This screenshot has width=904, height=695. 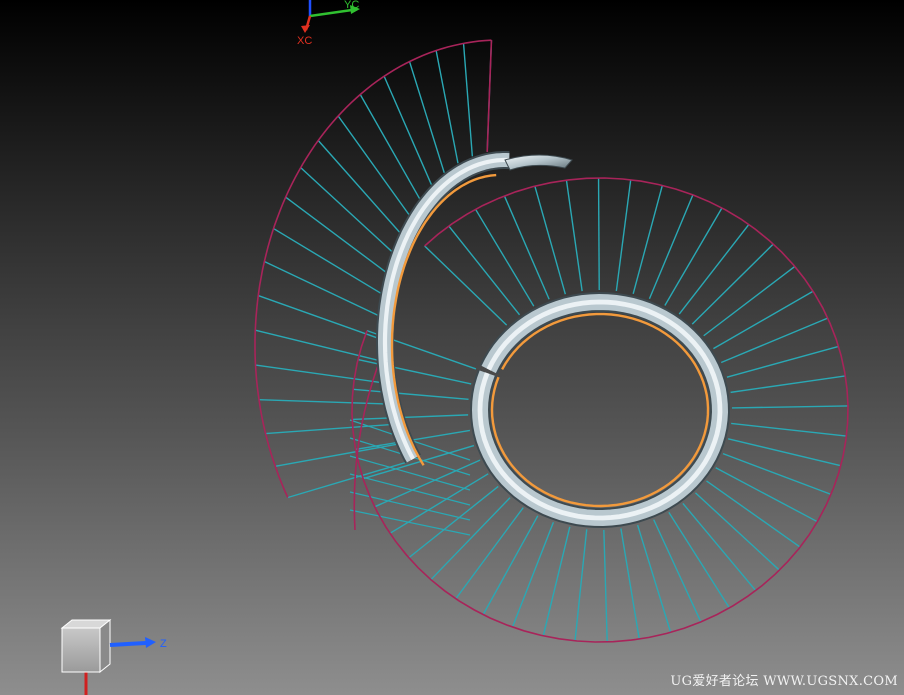 What do you see at coordinates (538, 162) in the screenshot?
I see `tube-end-cap` at bounding box center [538, 162].